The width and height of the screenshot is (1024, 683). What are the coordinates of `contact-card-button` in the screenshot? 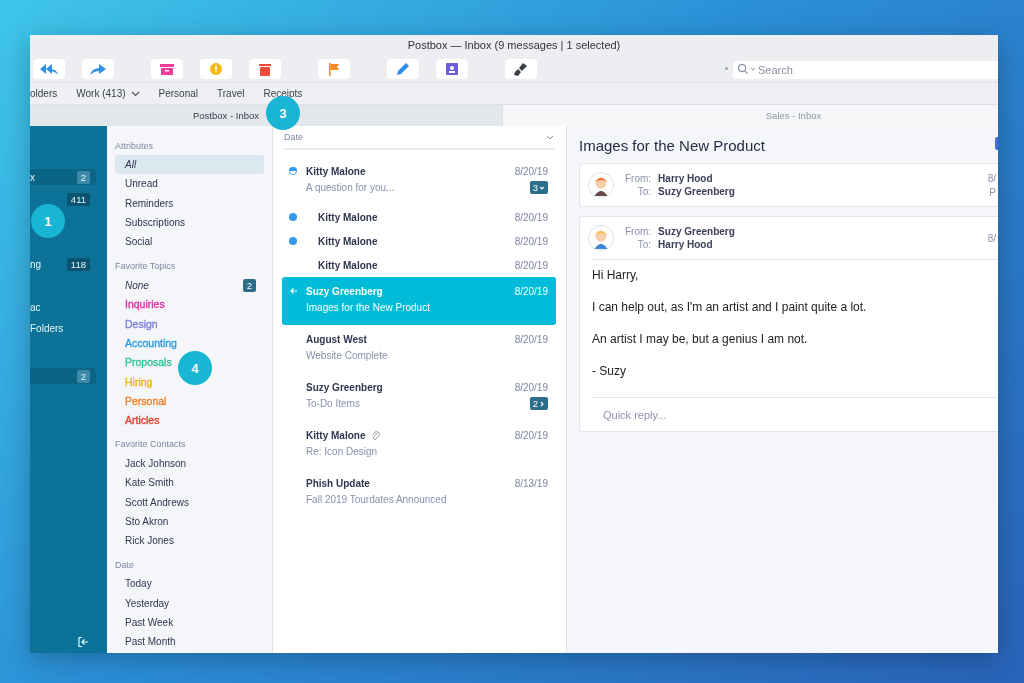 It's located at (452, 68).